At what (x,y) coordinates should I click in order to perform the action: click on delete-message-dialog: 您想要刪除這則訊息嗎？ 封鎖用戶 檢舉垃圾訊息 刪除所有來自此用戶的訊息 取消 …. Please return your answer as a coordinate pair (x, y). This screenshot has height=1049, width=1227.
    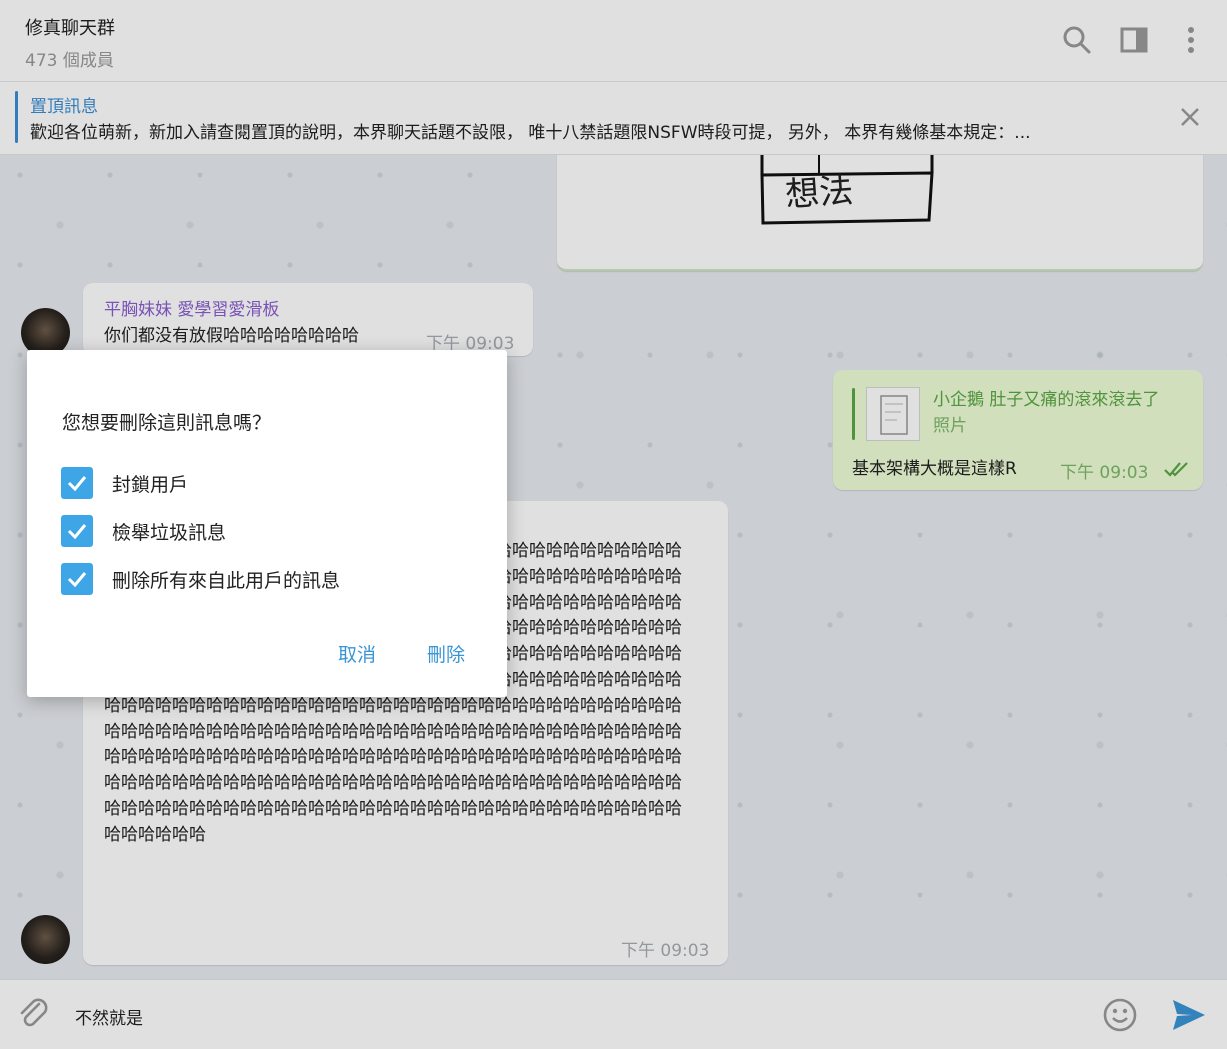
    Looking at the image, I should click on (267, 523).